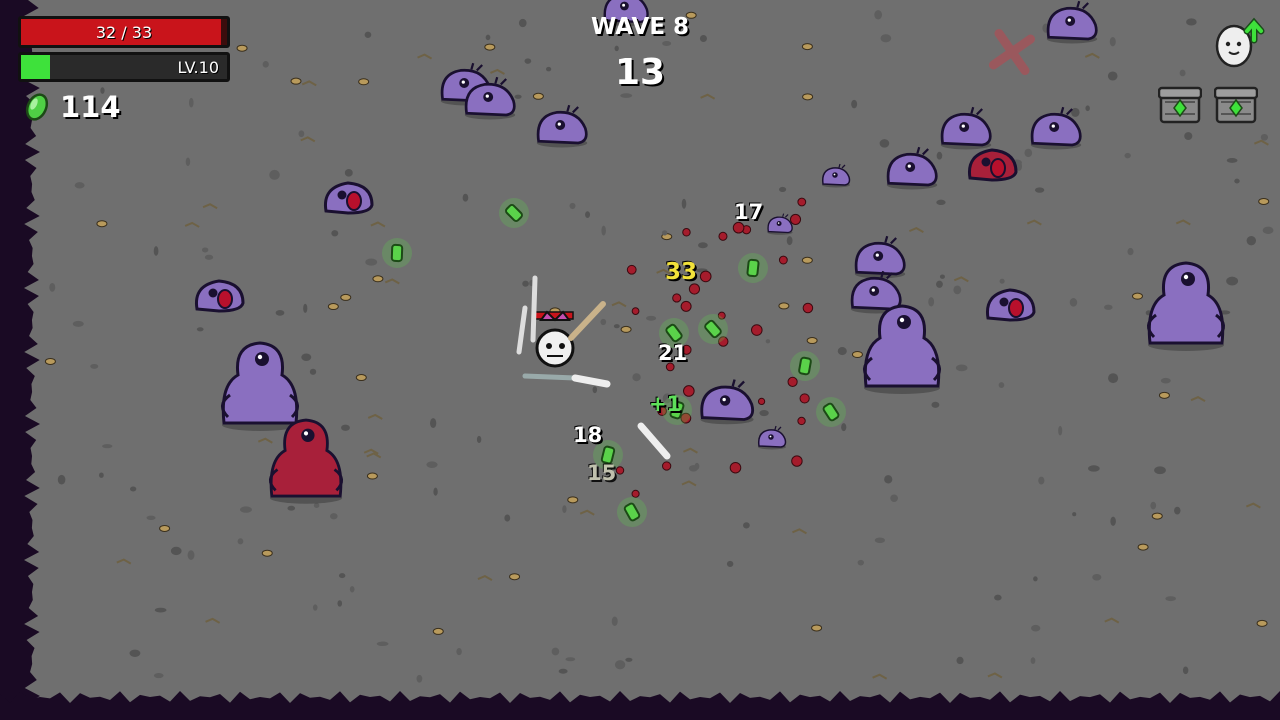 This screenshot has width=1280, height=720. Describe the element at coordinates (198, 67) in the screenshot. I see `level-text: LV.10` at that location.